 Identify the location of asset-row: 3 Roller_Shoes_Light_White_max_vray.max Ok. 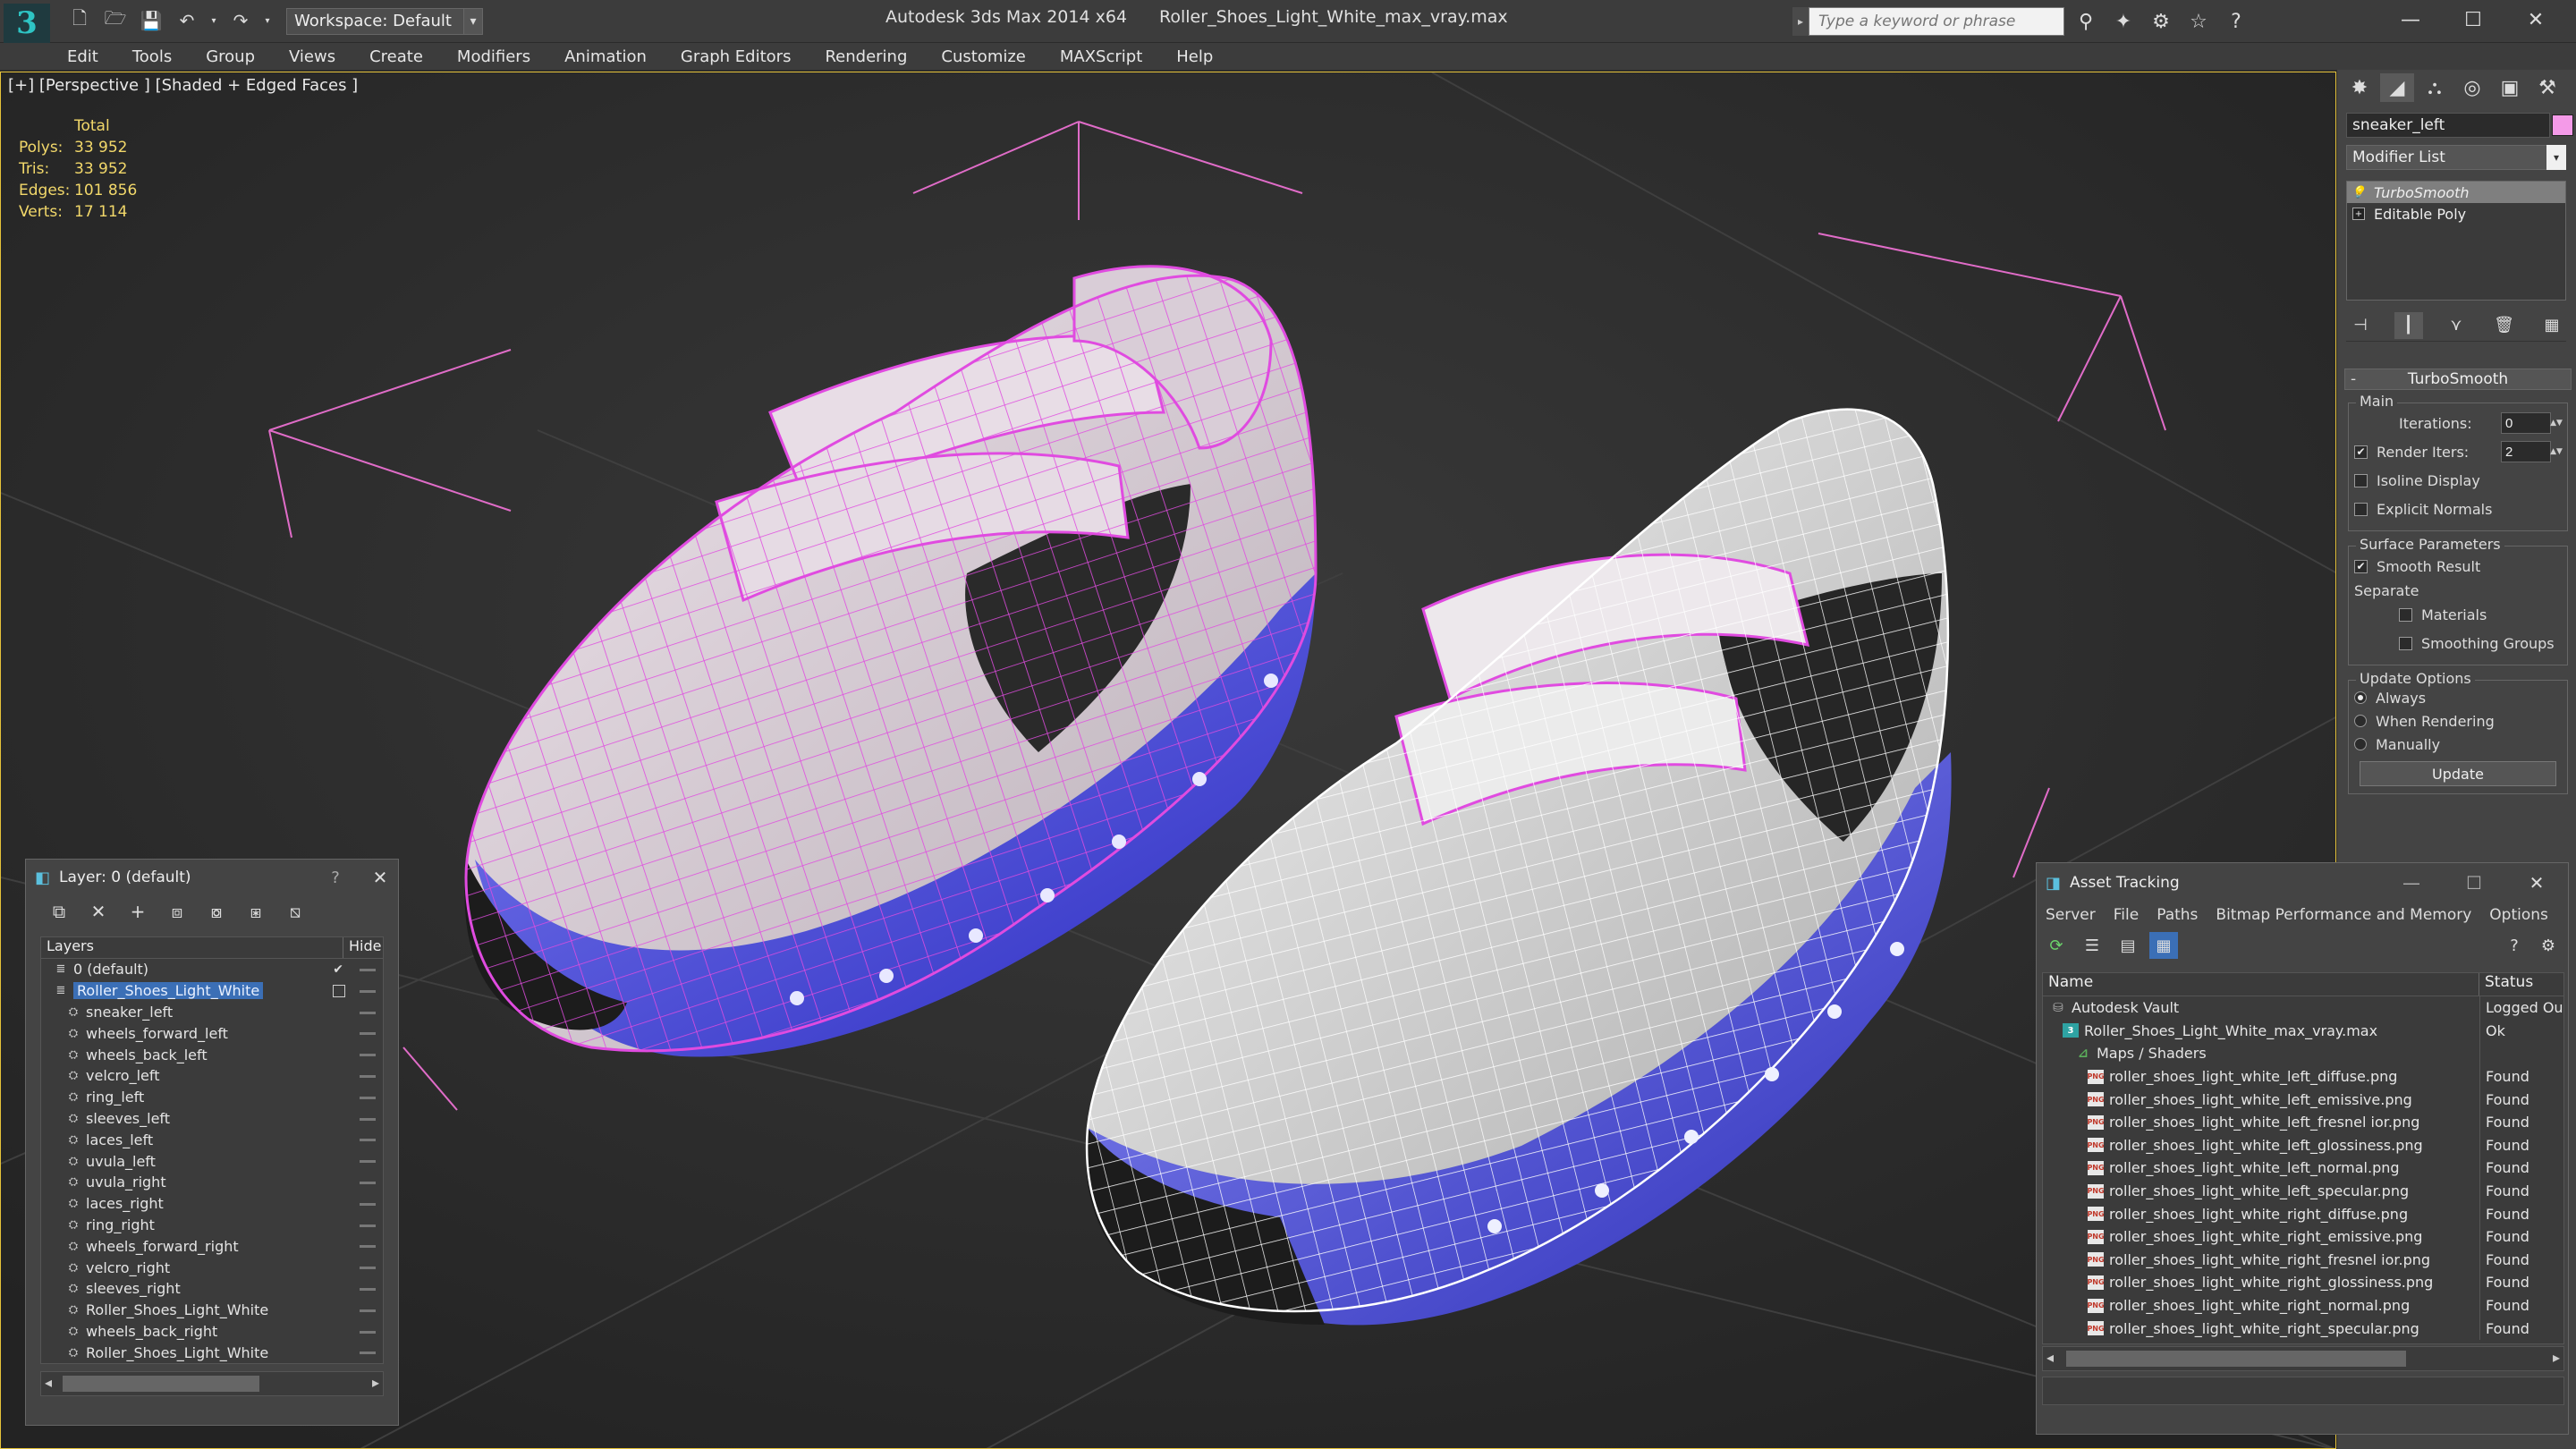
(2303, 1031).